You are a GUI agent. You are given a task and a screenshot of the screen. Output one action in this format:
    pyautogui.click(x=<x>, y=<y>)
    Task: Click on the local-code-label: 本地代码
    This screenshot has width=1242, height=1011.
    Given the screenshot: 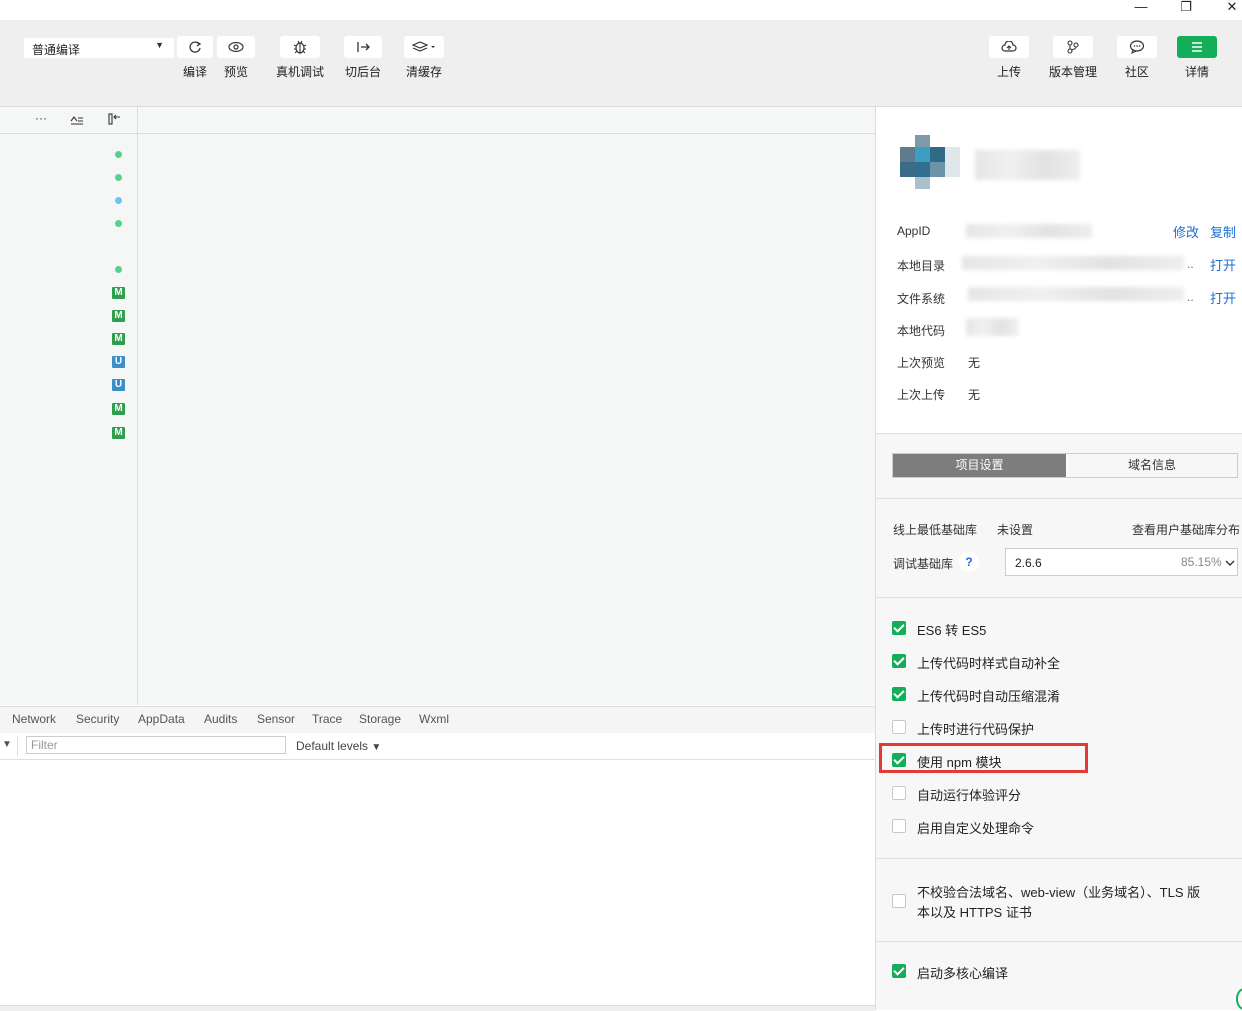 What is the action you would take?
    pyautogui.click(x=921, y=331)
    